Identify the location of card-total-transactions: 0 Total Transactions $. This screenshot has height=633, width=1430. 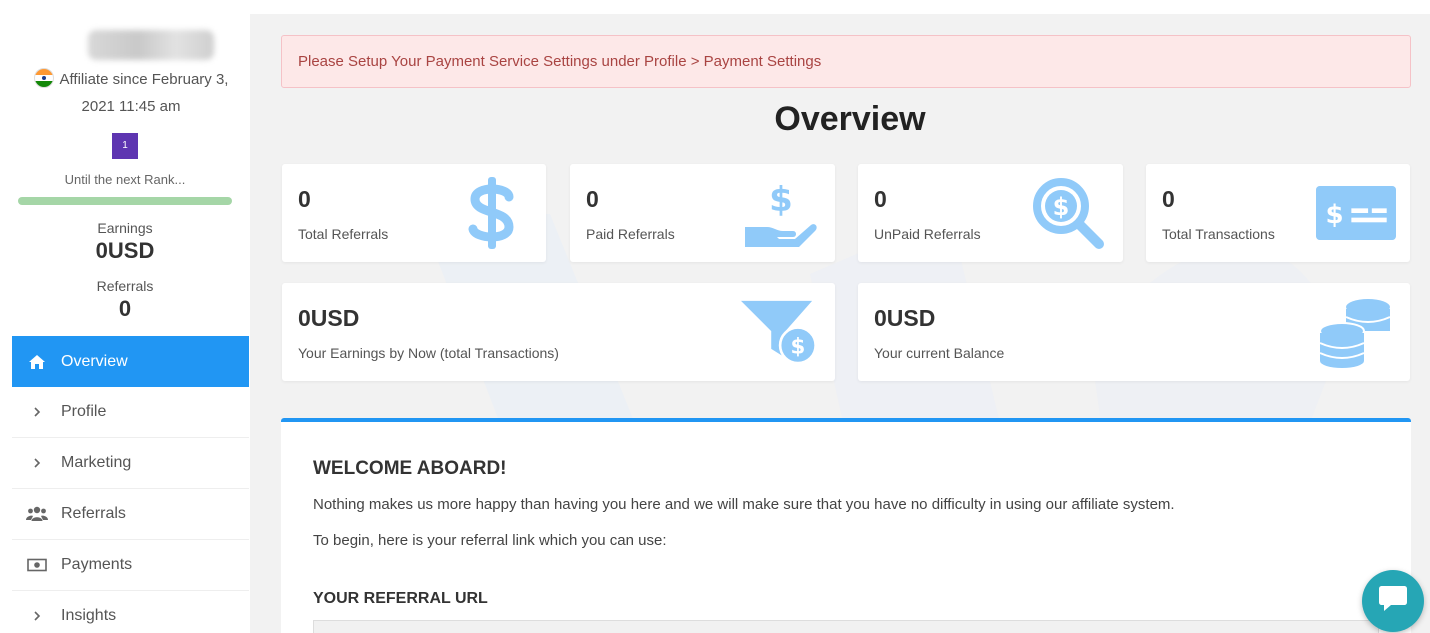
(1278, 213).